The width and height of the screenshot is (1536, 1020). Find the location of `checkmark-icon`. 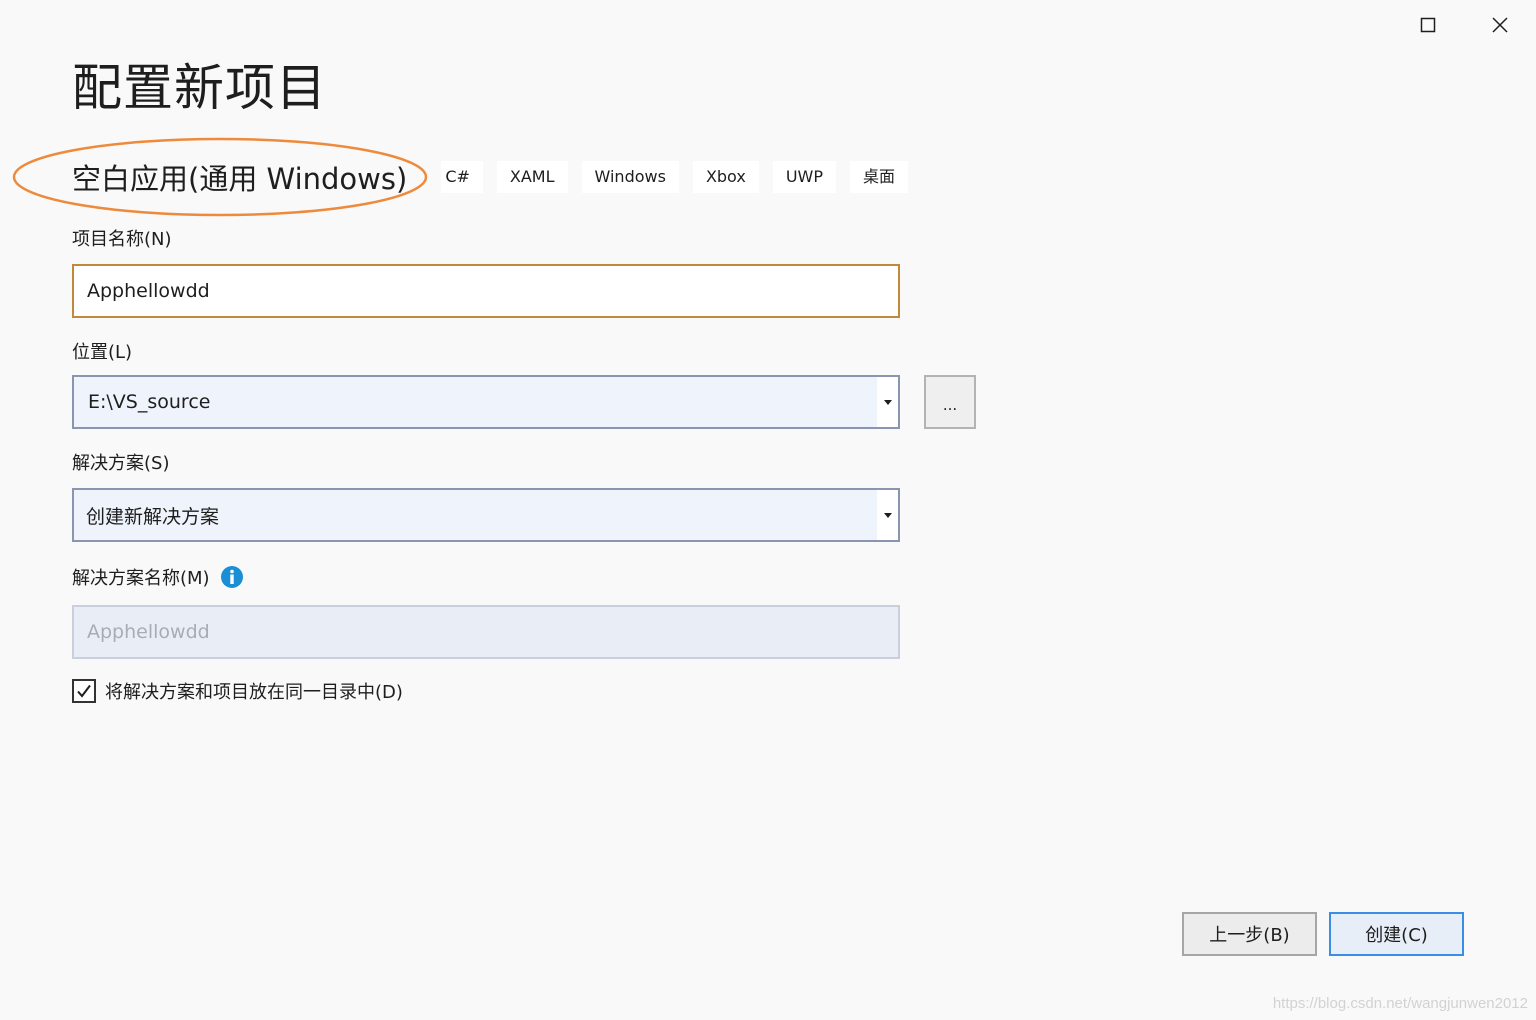

checkmark-icon is located at coordinates (84, 691).